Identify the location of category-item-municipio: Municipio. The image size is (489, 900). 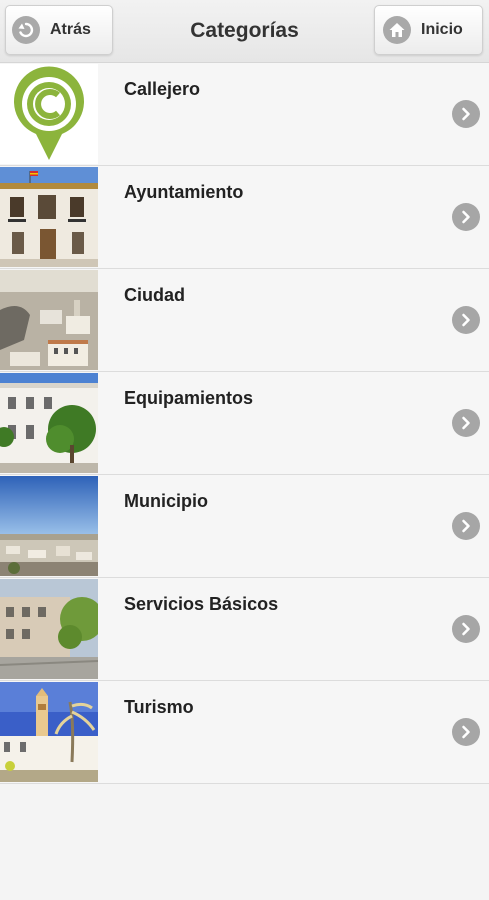
(244, 526).